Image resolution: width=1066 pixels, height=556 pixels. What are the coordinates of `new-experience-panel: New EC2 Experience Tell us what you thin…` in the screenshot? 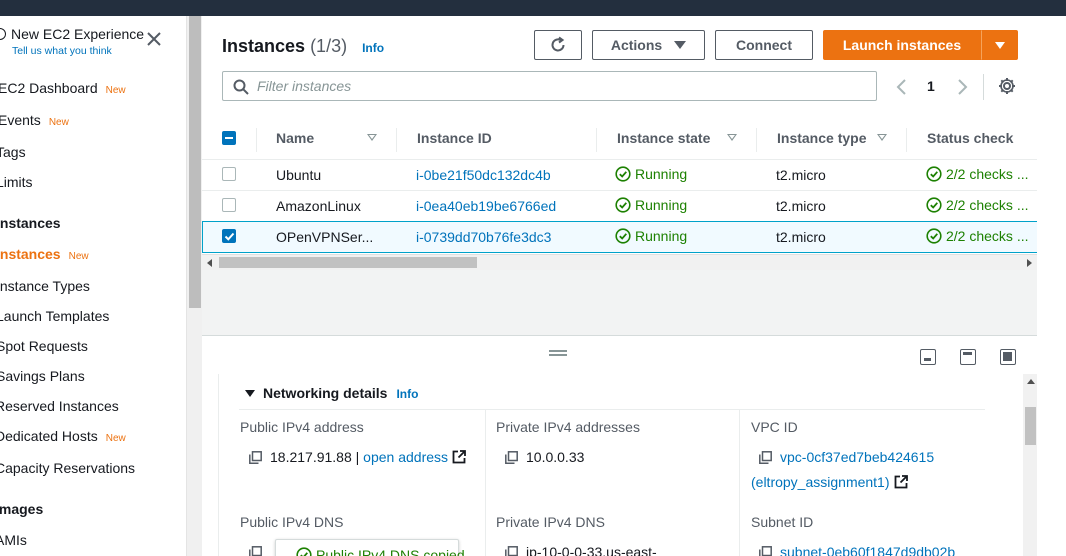 It's located at (93, 46).